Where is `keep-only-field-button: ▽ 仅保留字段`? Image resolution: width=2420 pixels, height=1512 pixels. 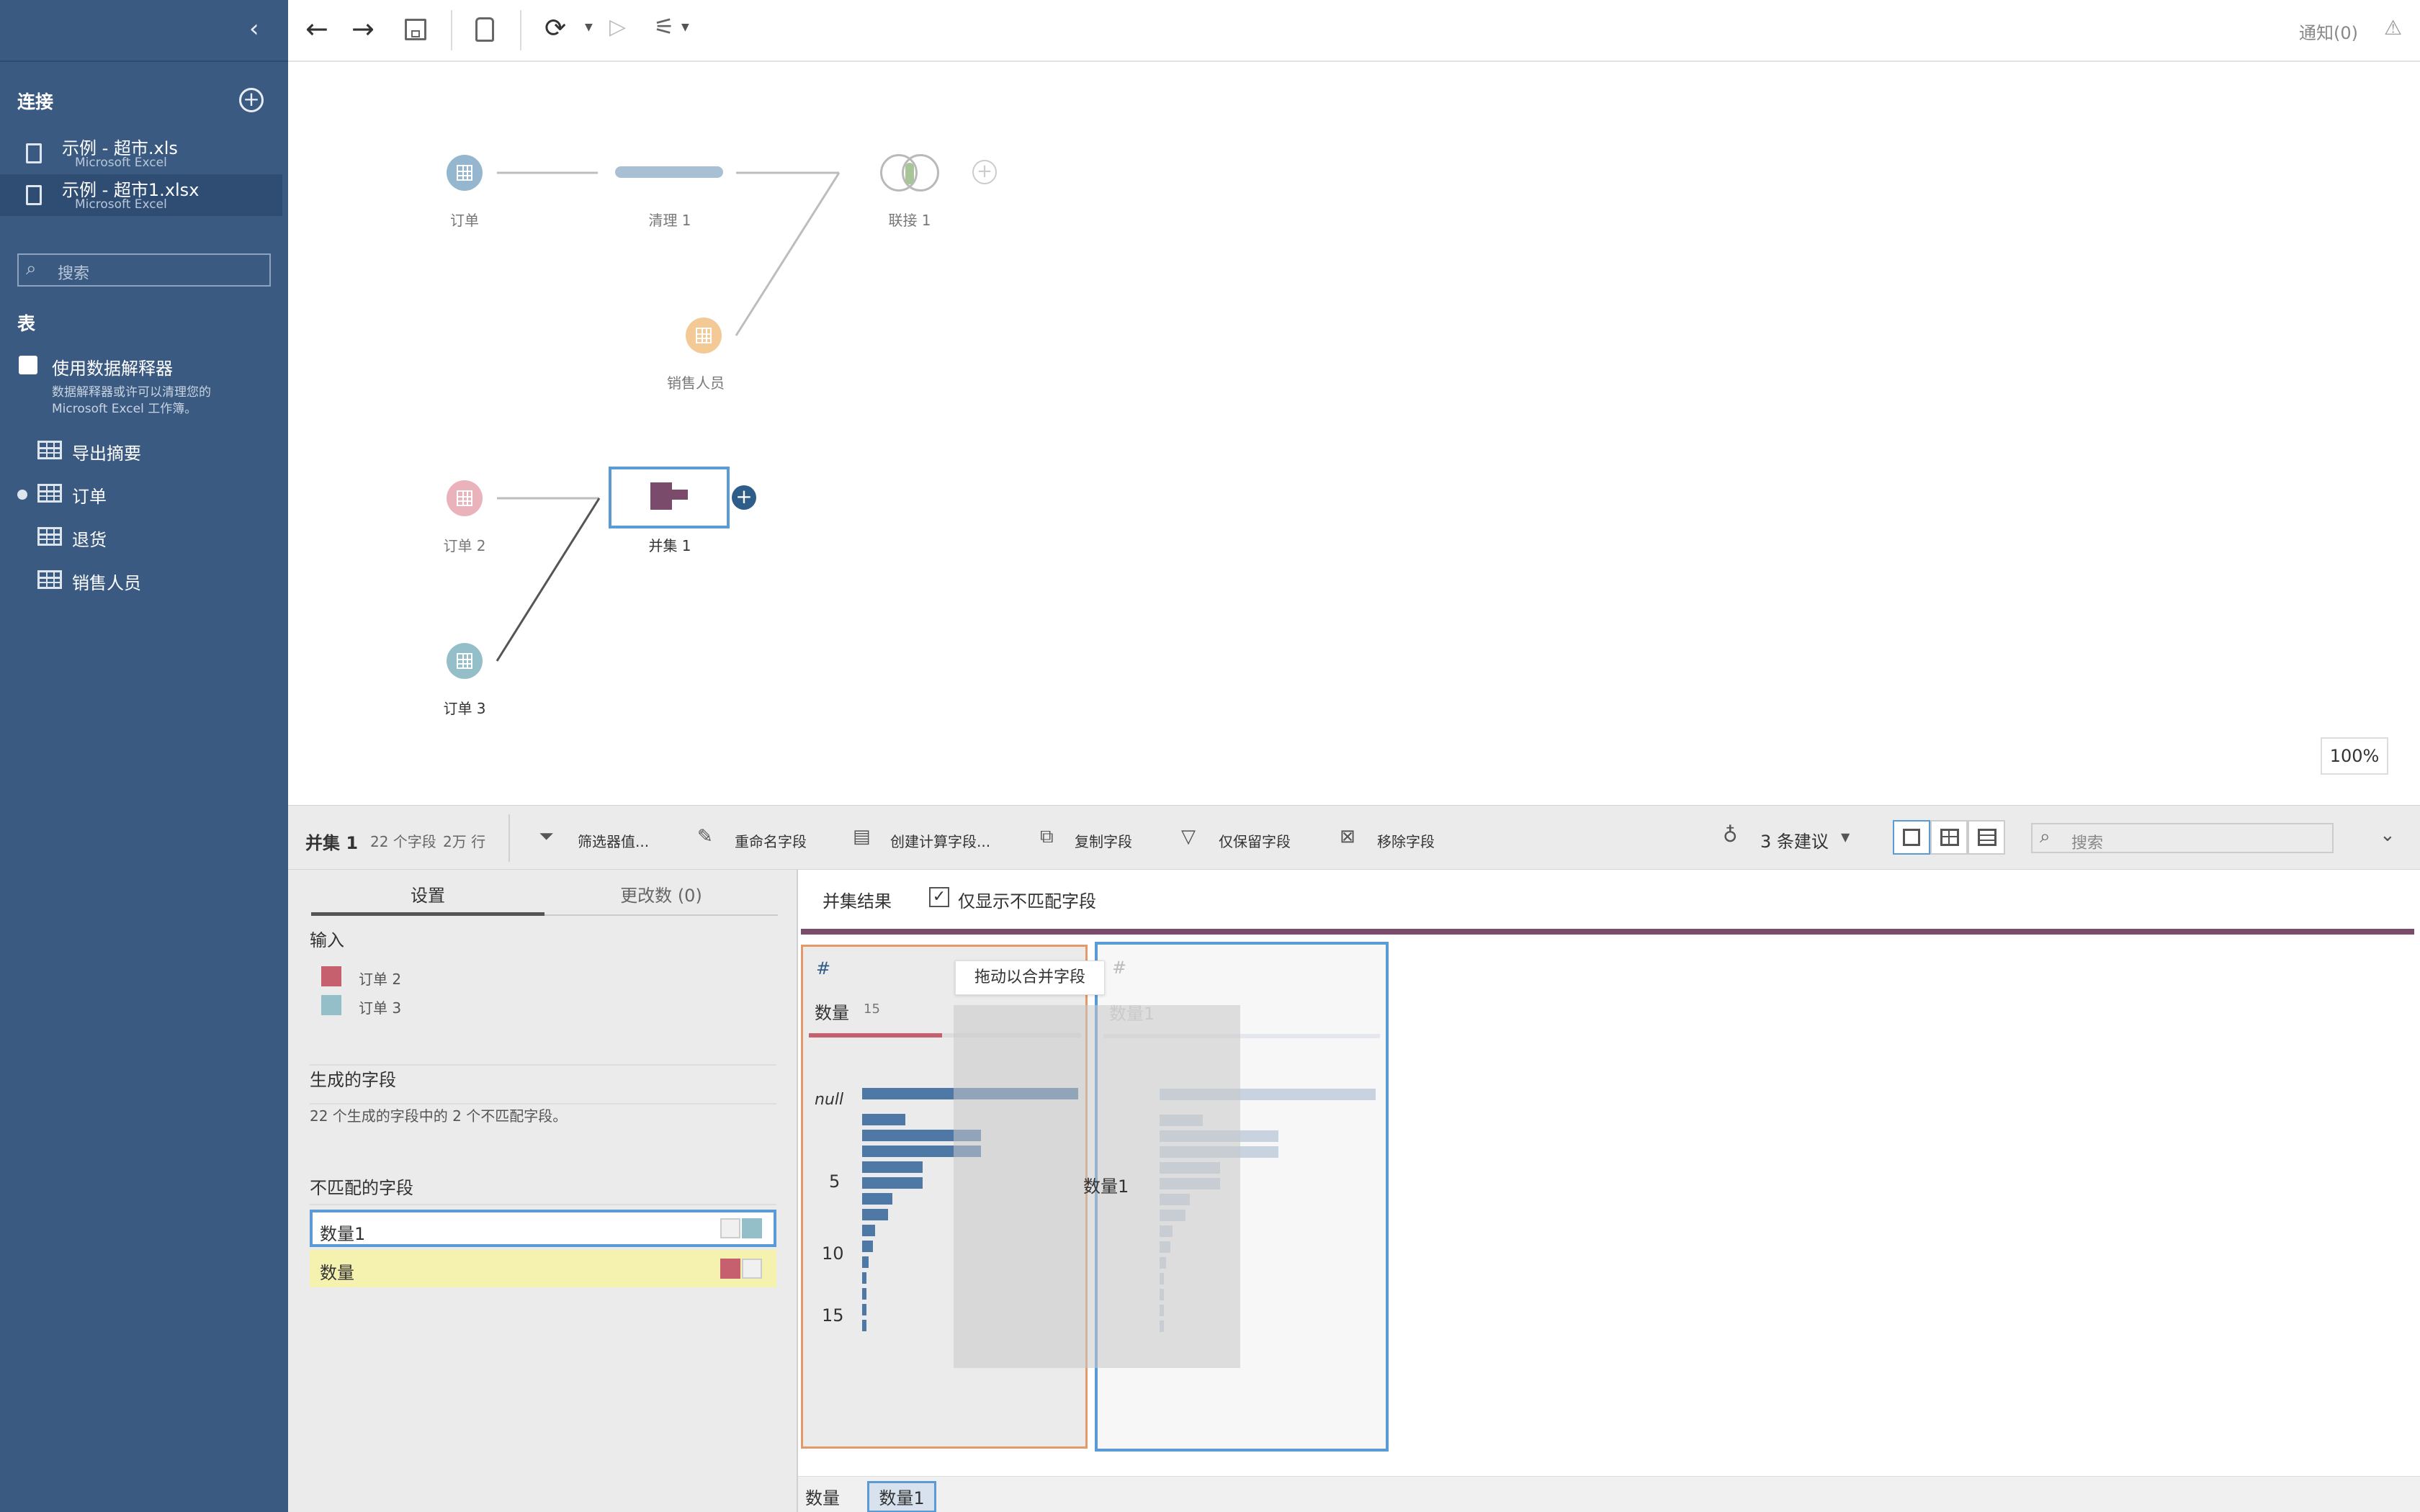
keep-only-field-button: ▽ 仅保留字段 is located at coordinates (1242, 838).